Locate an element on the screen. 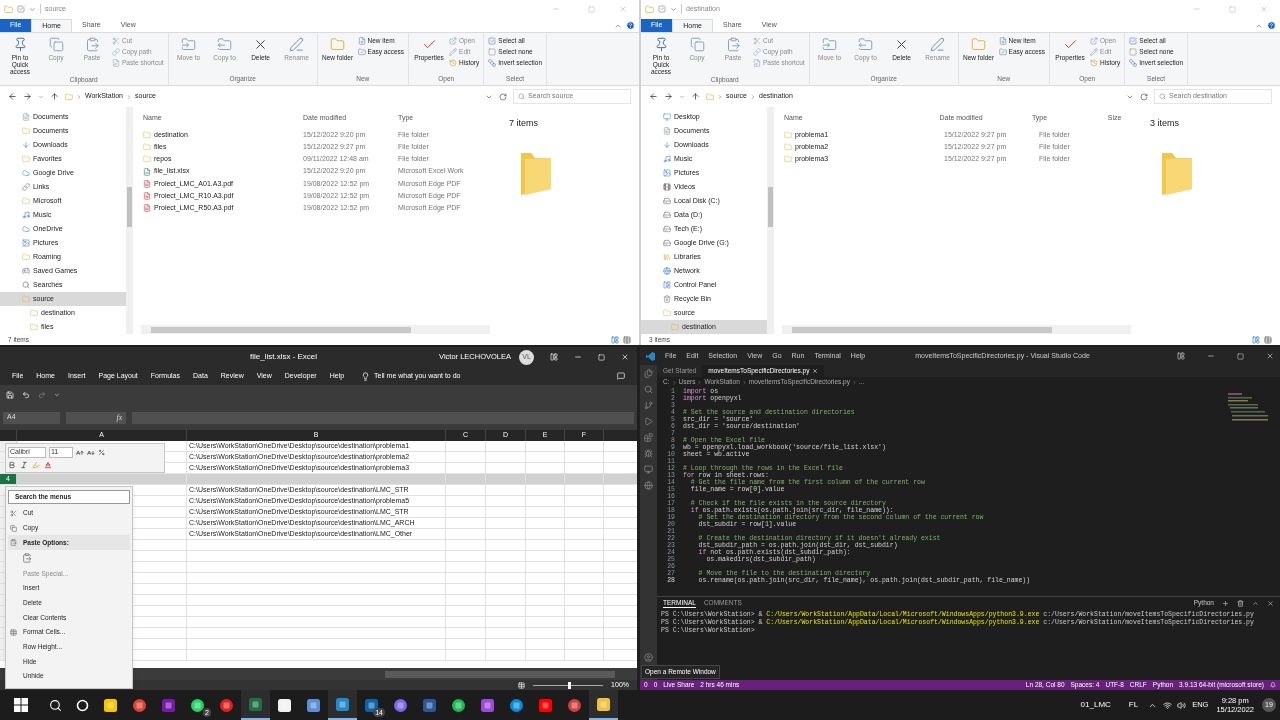  gauge-icon is located at coordinates (574, 705).